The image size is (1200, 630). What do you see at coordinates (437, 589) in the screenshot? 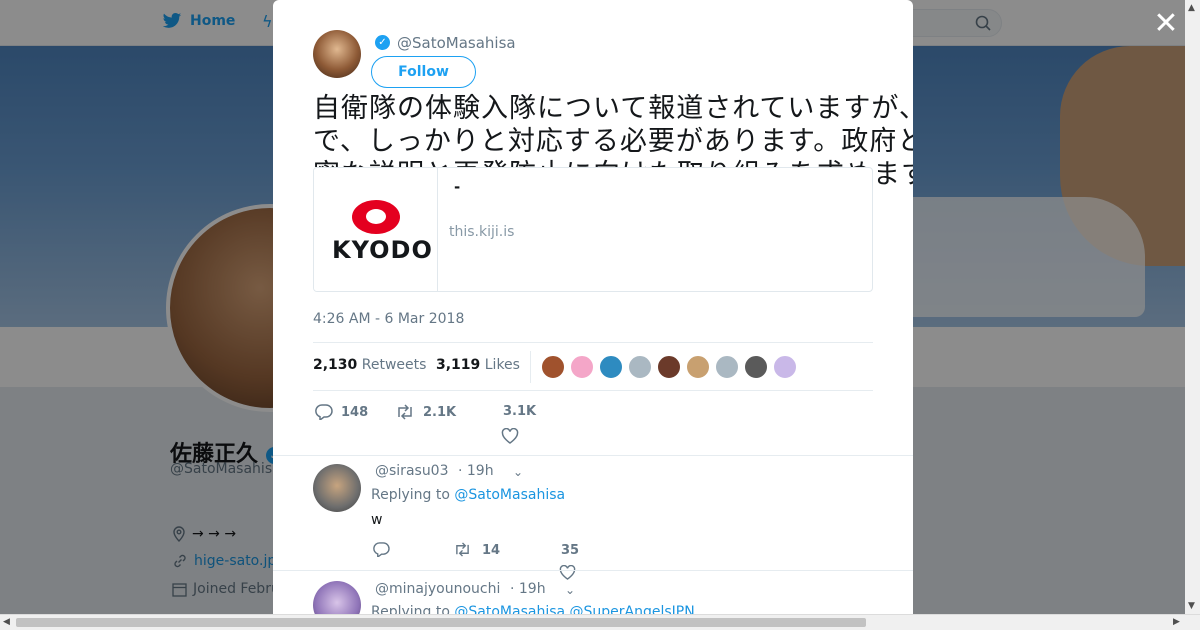
I see `reply-handle: @minajyounouchi` at bounding box center [437, 589].